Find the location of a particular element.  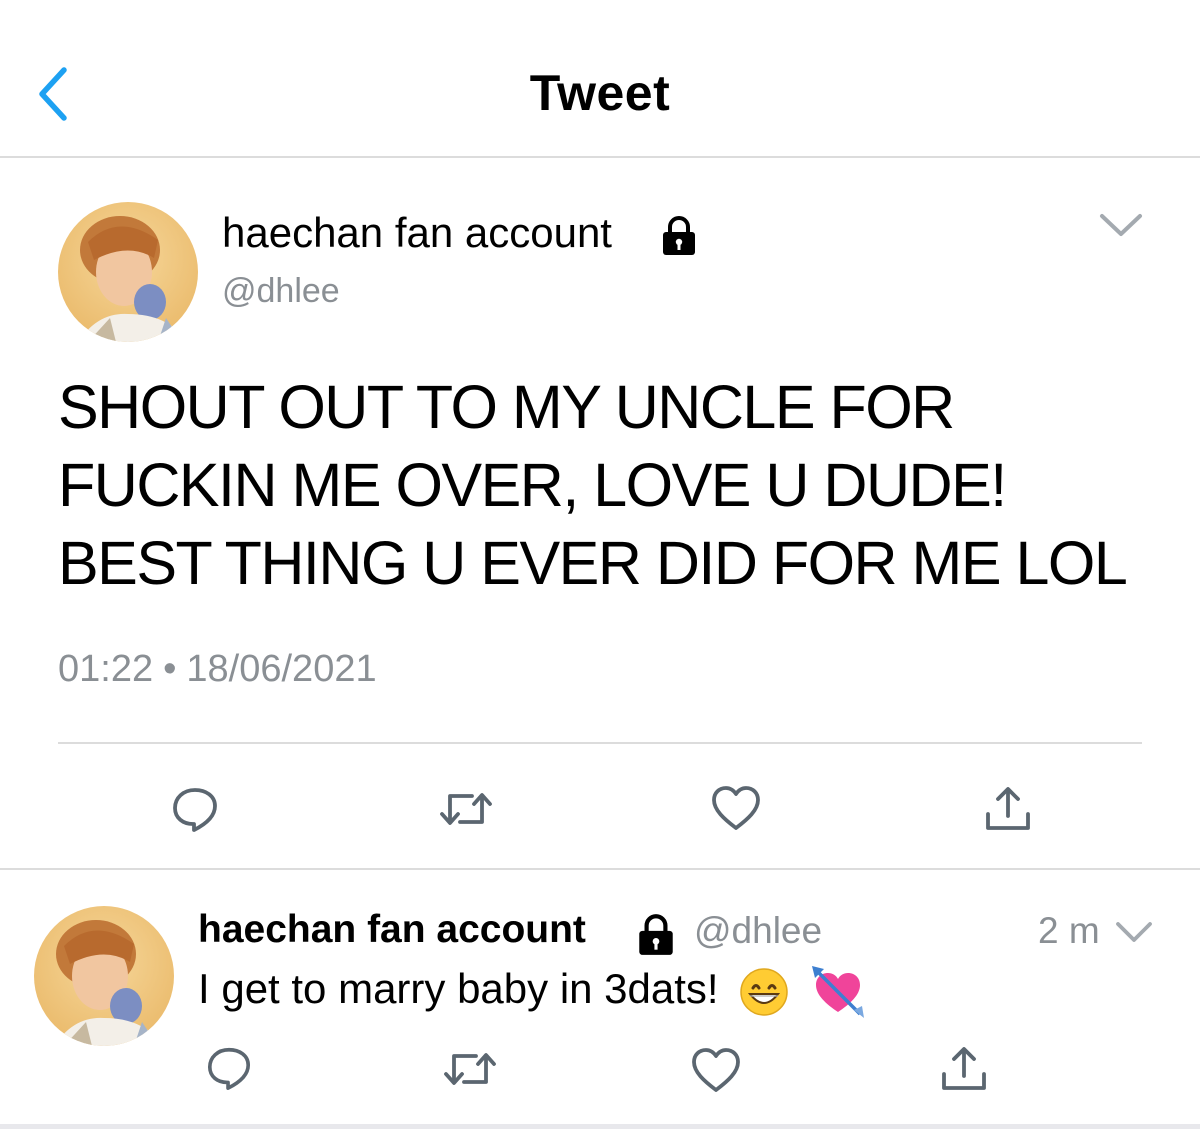

tweet-time: 01:22 is located at coordinates (106, 669).